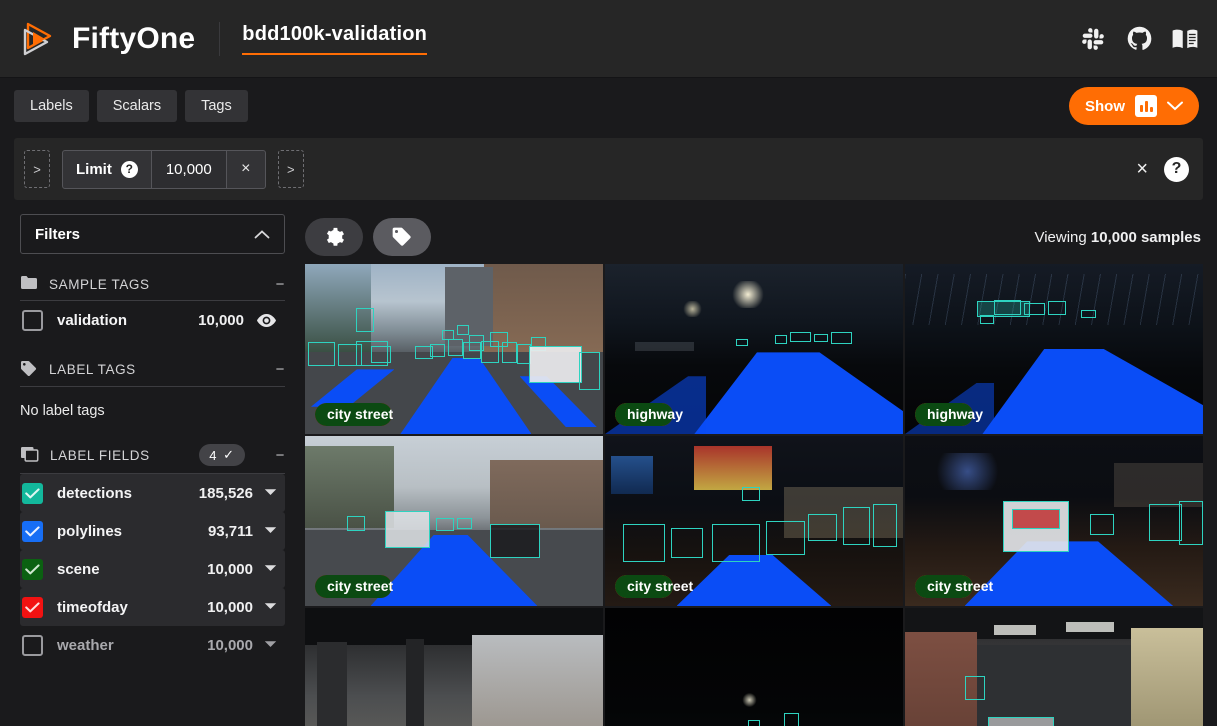  Describe the element at coordinates (220, 38) in the screenshot. I see `header-divider` at that location.